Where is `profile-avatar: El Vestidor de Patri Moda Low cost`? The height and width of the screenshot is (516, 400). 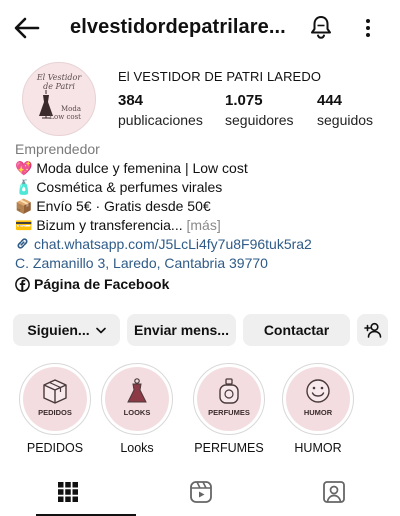 profile-avatar: El Vestidor de Patri Moda Low cost is located at coordinates (59, 99).